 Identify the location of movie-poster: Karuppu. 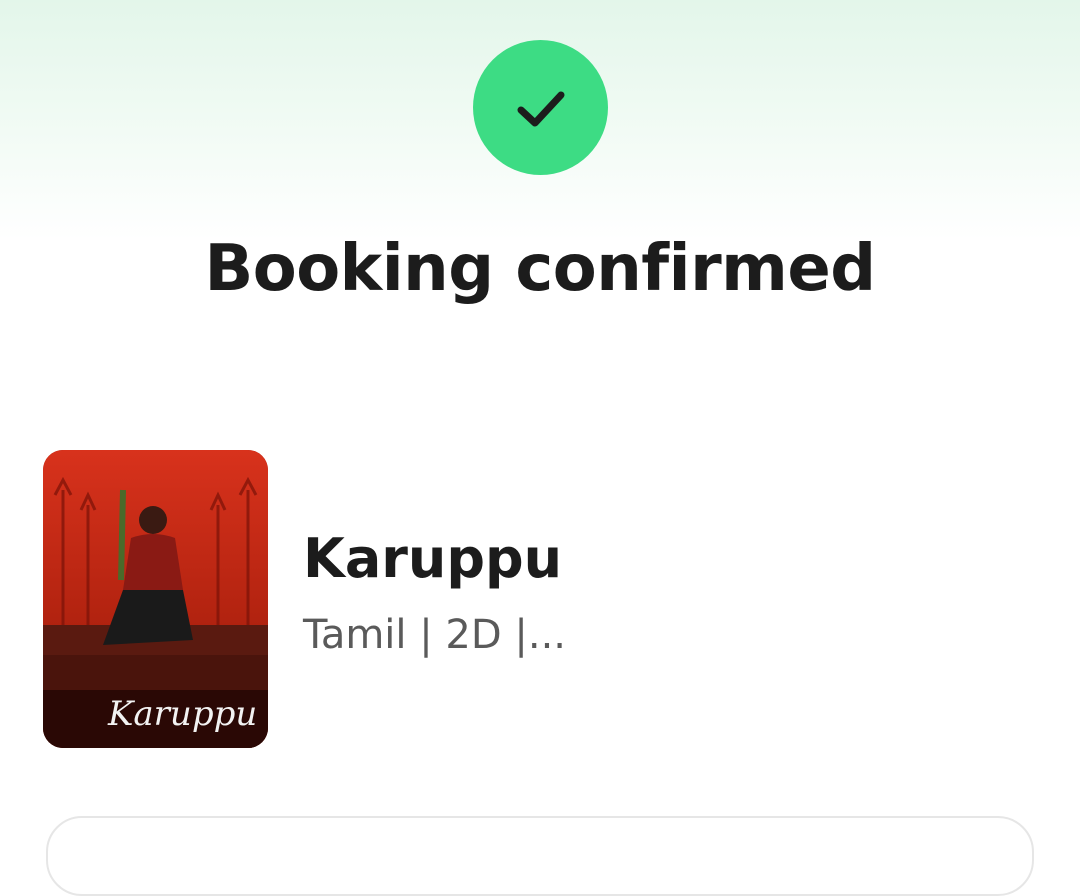
(155, 599).